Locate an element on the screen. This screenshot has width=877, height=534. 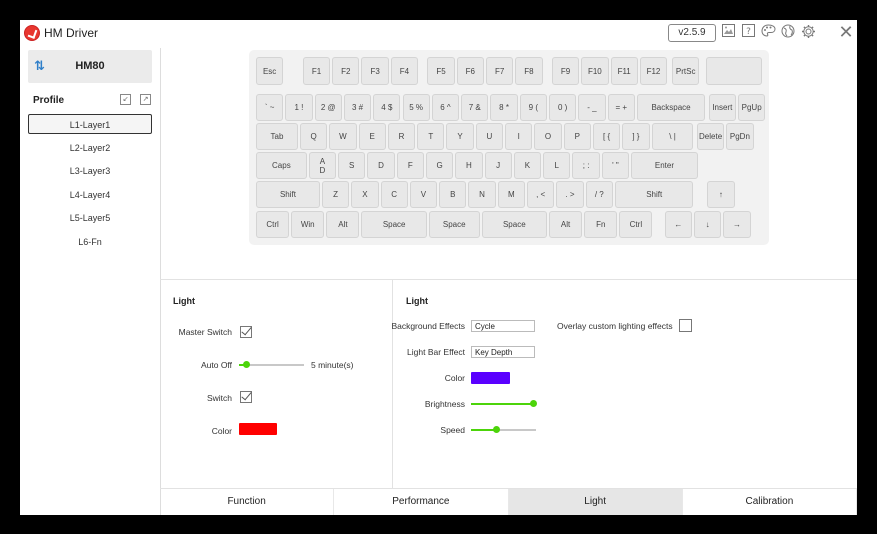
color-swatch is located at coordinates (258, 429).